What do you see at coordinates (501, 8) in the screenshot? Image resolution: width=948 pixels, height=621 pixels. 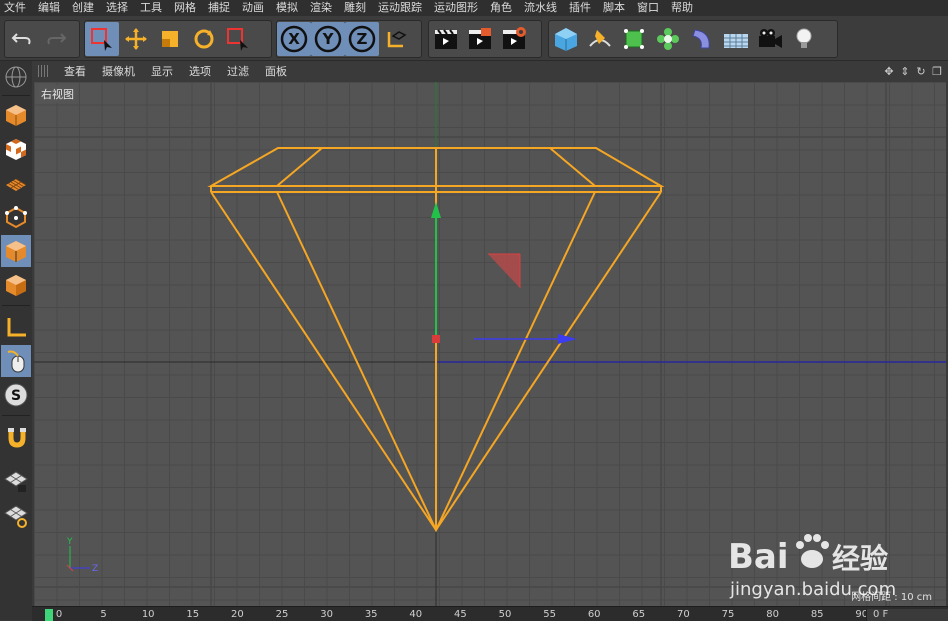 I see `menu-item: 角色` at bounding box center [501, 8].